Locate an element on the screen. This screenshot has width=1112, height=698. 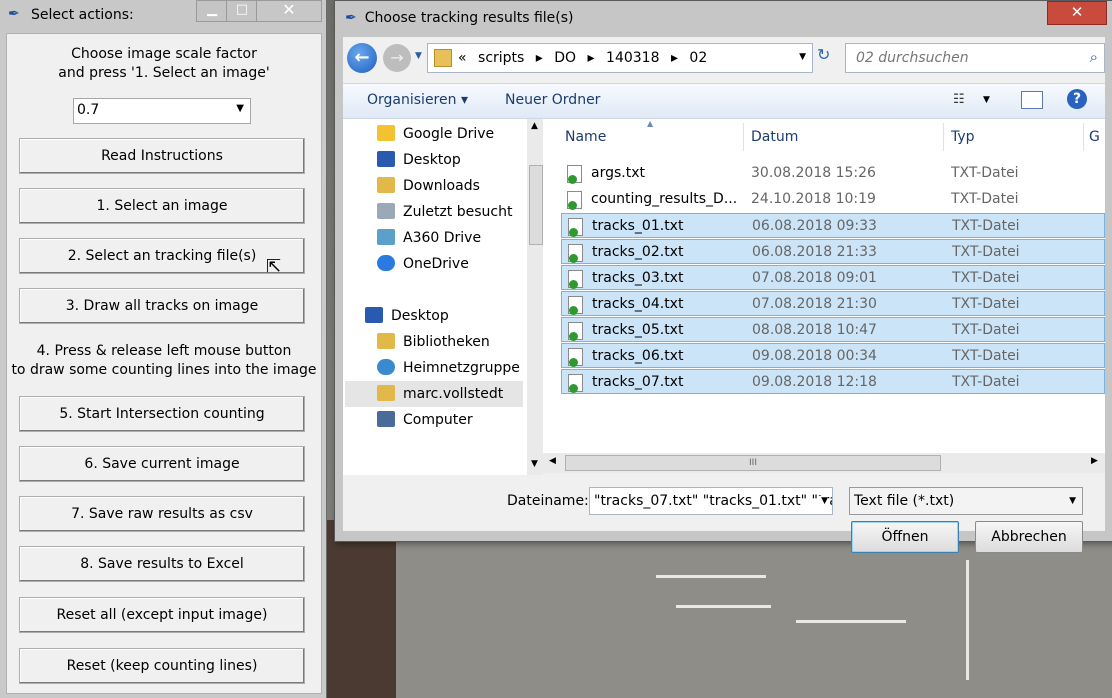
file-row-selected: tracks_07.txt 09.08.2018 12:18 TXT-Datei is located at coordinates (833, 381).